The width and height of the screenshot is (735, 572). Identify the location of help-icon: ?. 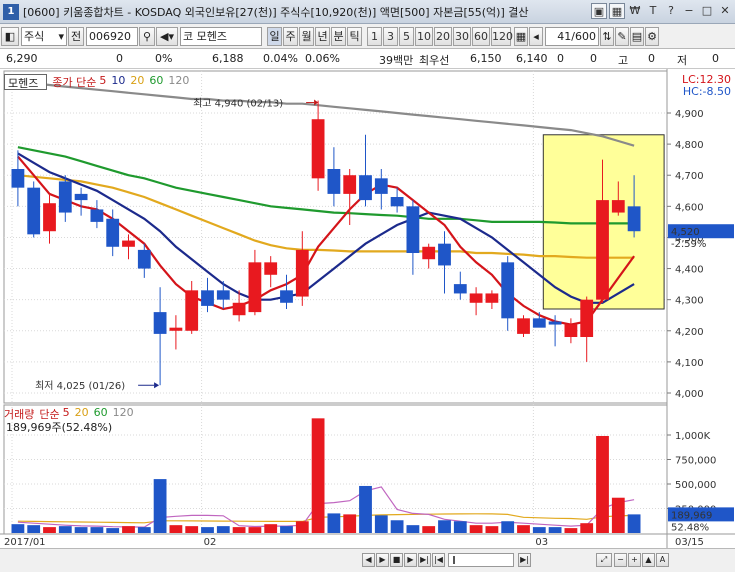
(671, 11).